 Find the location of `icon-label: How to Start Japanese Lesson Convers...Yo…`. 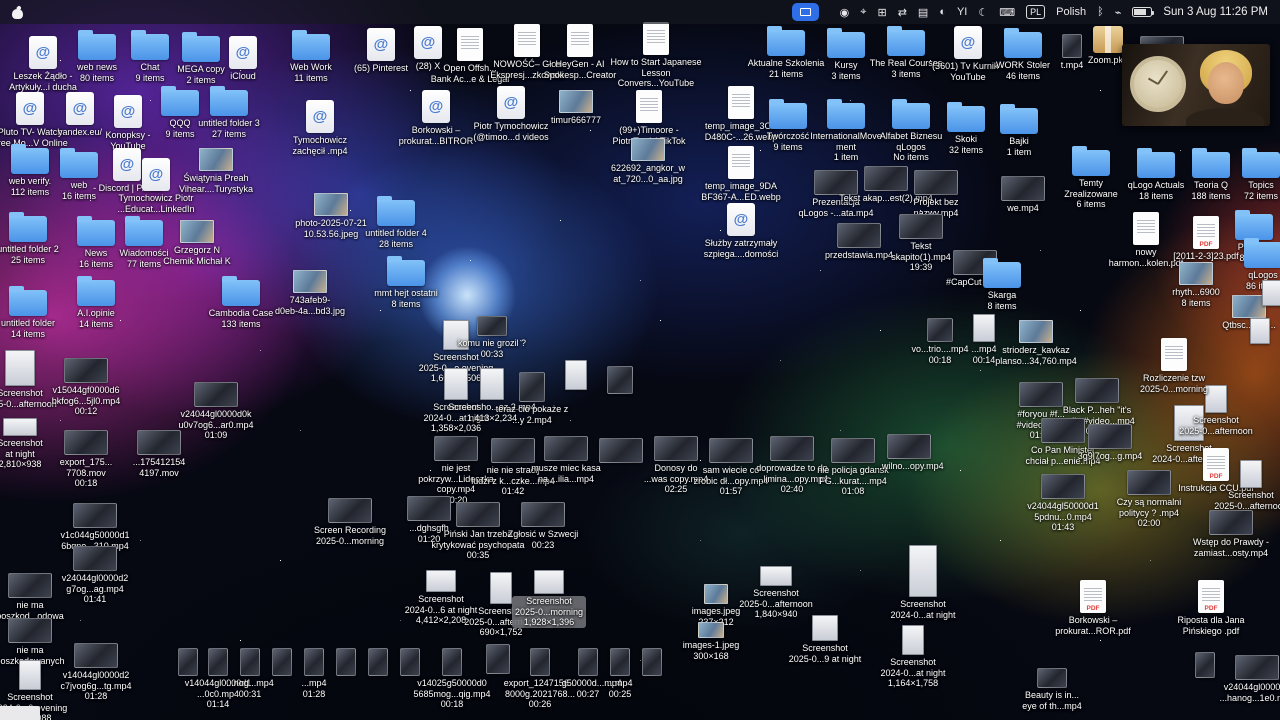

icon-label: How to Start Japanese Lesson Convers...Yo… is located at coordinates (656, 72).